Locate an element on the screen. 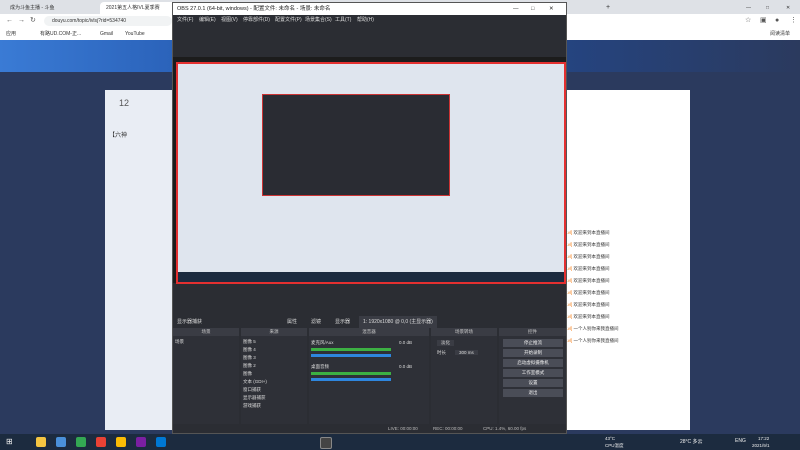  source-item: 游戏捕获 is located at coordinates (252, 406).